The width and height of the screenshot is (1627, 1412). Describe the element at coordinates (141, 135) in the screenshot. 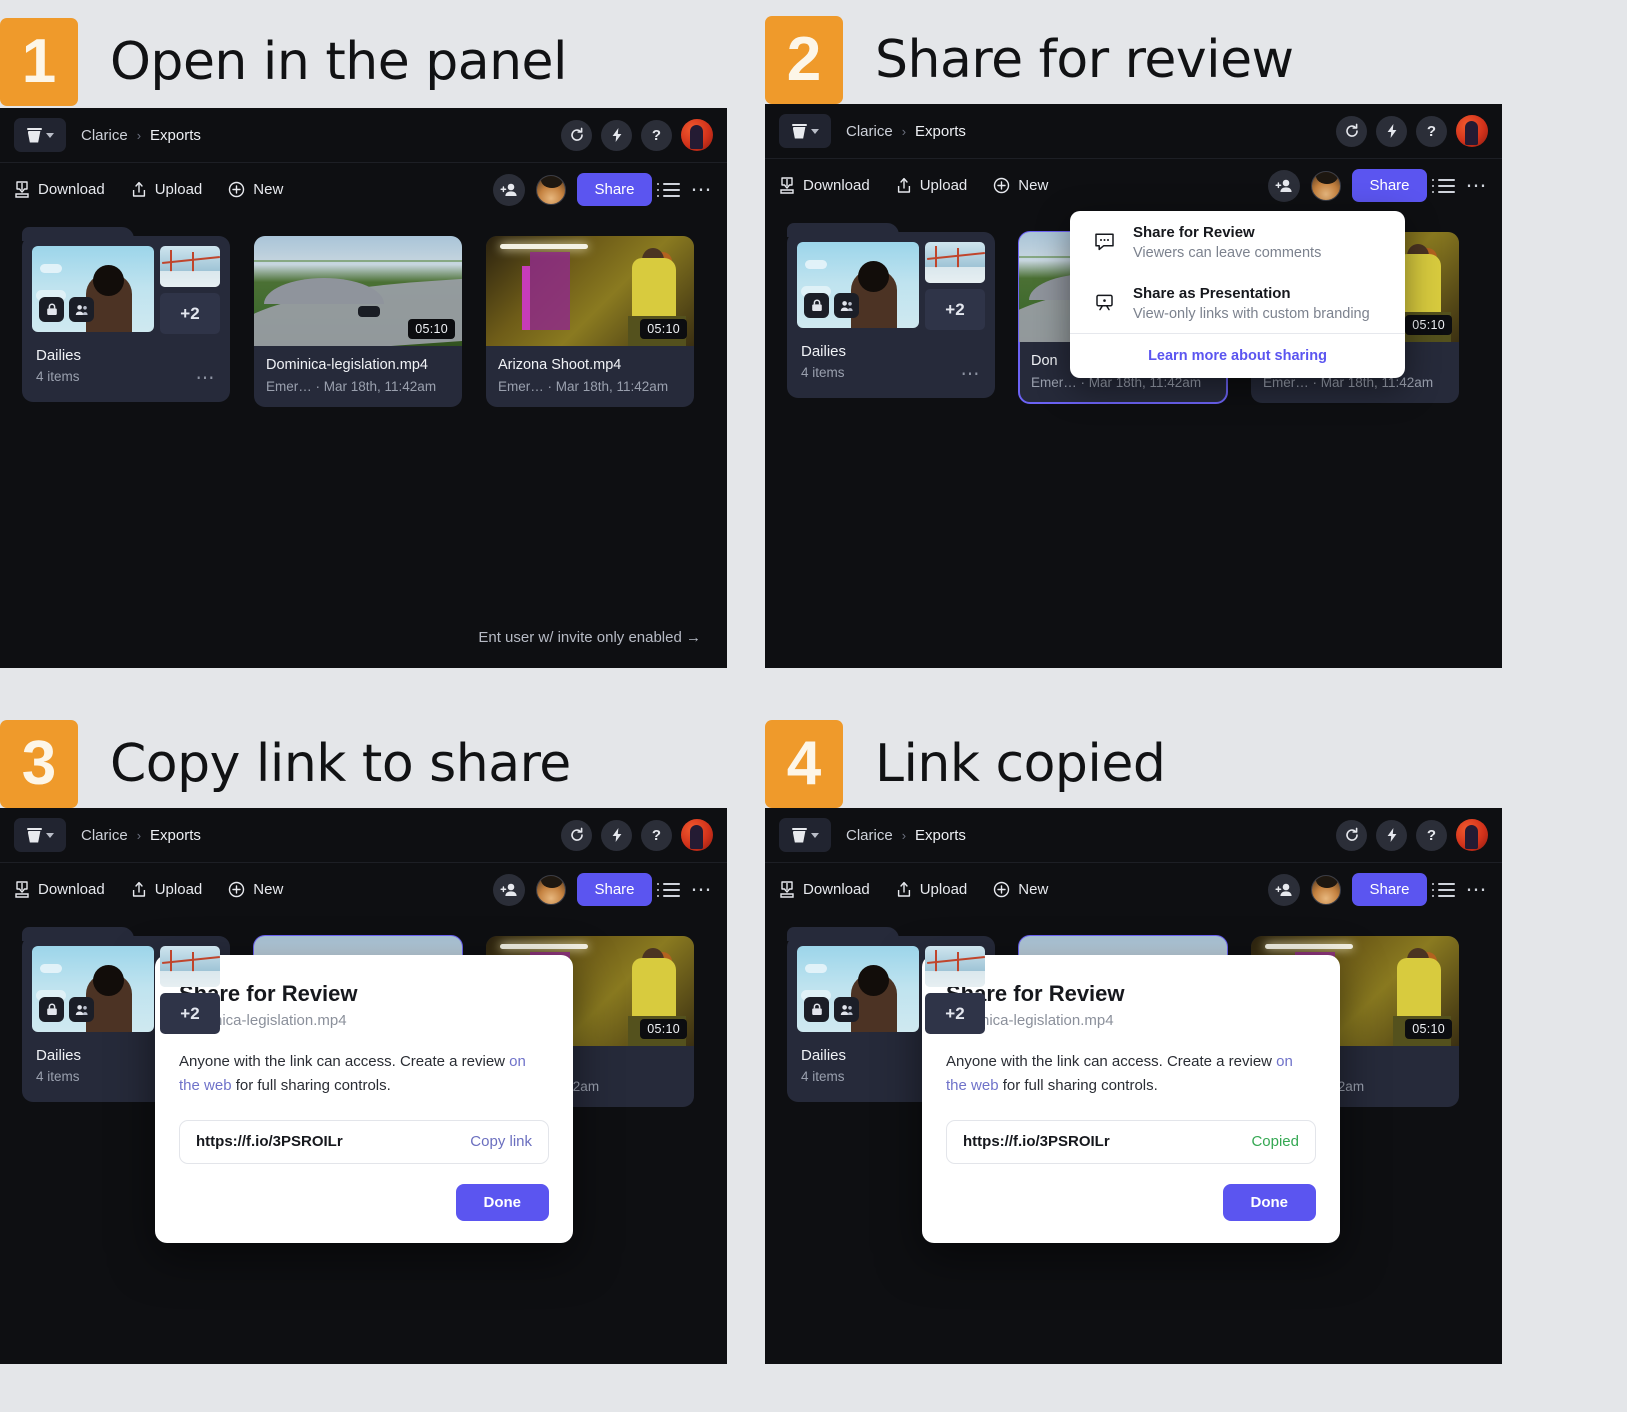

I see `breadcrumb: Clarice › Exports` at that location.